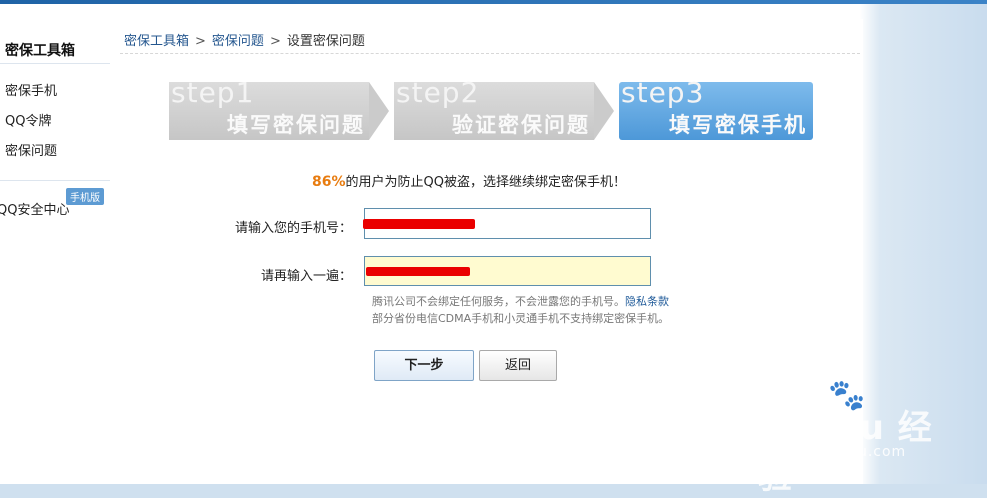  Describe the element at coordinates (858, 434) in the screenshot. I see `baidu-watermark: 🐾 Bai du 经验 jingyan.baidu.com` at that location.